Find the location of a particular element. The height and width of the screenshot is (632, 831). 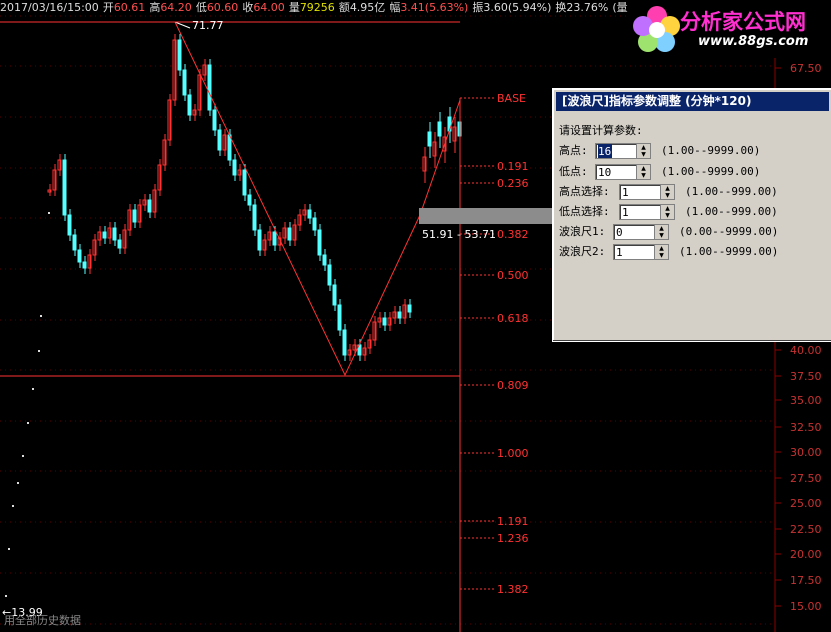

open-label: 开 is located at coordinates (108, 7).